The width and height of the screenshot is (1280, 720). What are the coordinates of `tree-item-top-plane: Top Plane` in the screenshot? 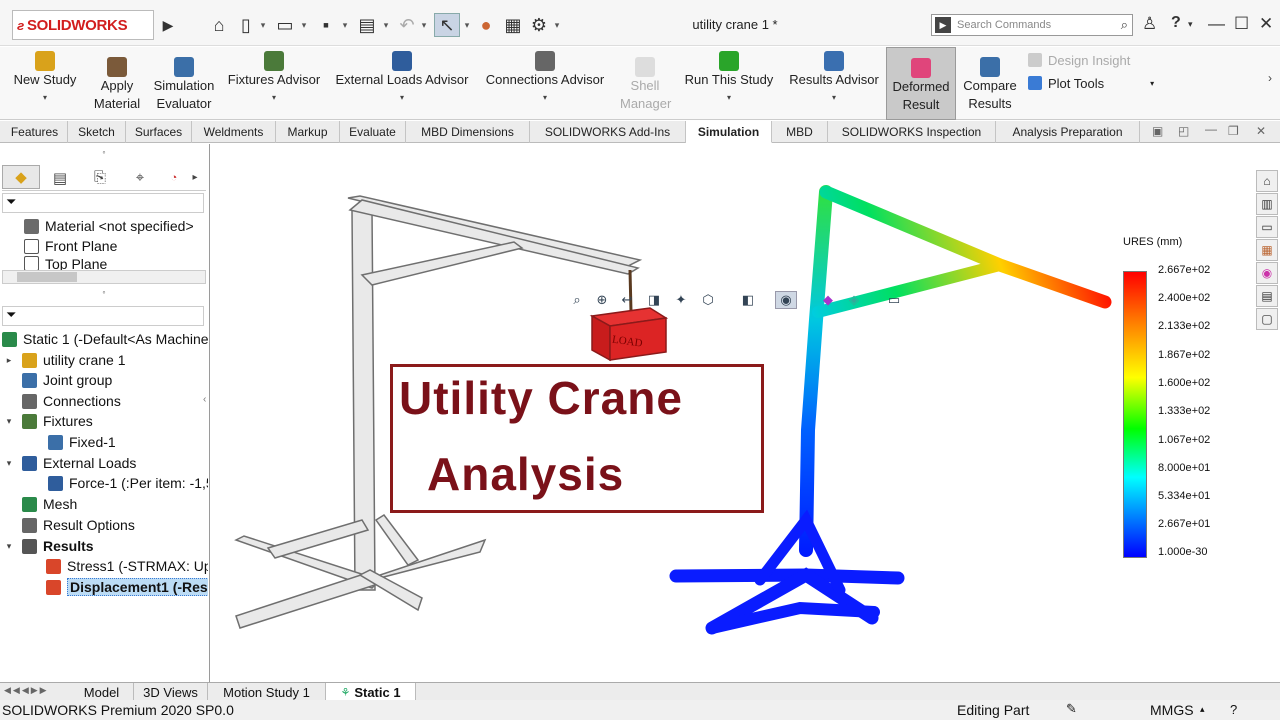 It's located at (104, 263).